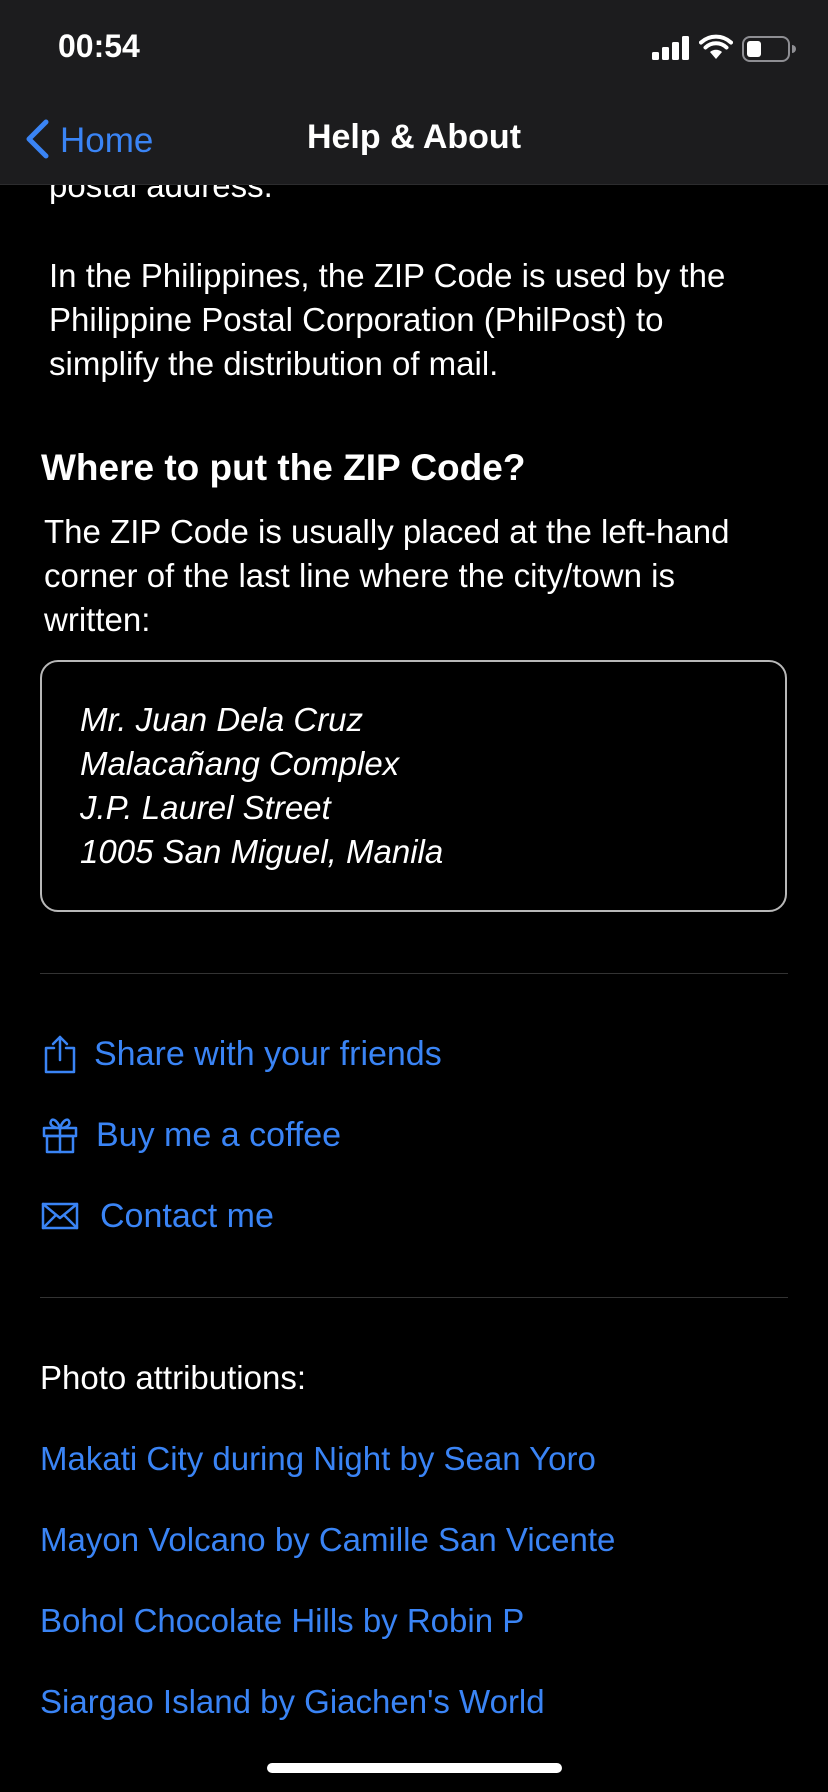 The width and height of the screenshot is (828, 1792). What do you see at coordinates (292, 1702) in the screenshot?
I see `attribution-link: Siargao Island by Giachen's World` at bounding box center [292, 1702].